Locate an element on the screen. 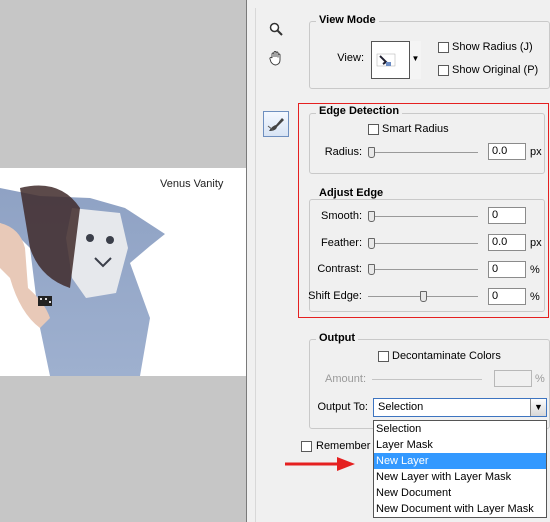  contrast-input: 0 is located at coordinates (507, 269).